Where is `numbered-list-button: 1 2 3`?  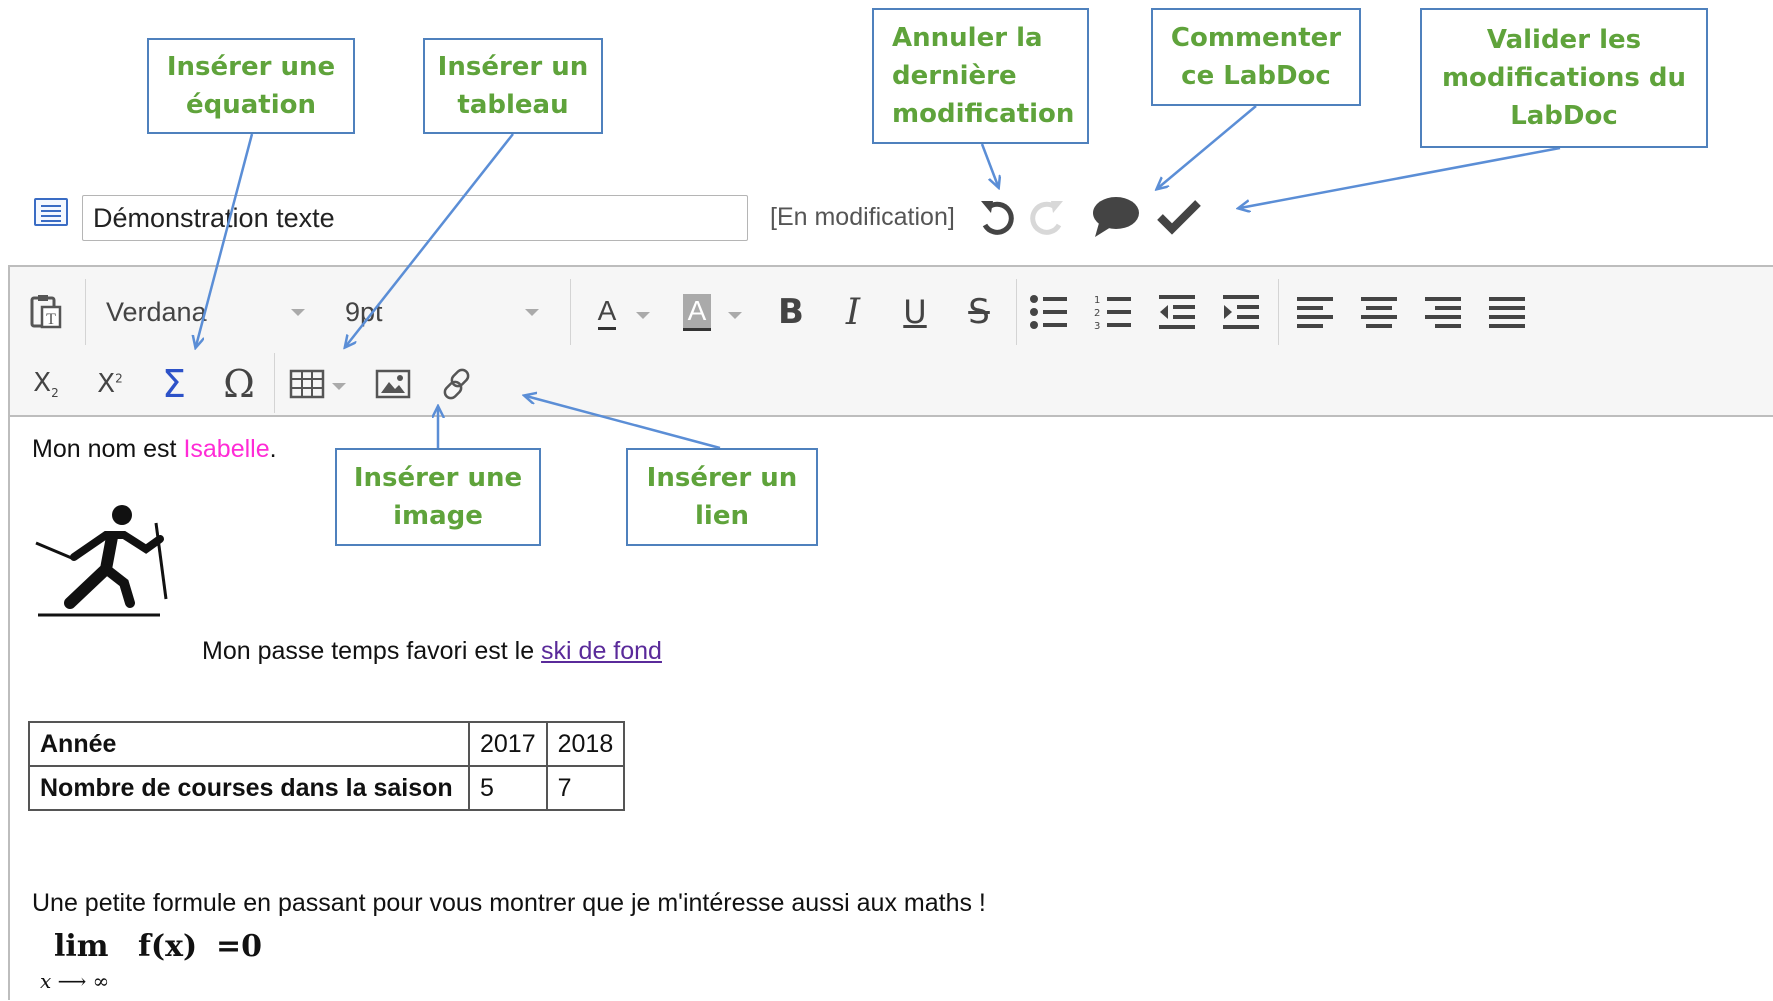
numbered-list-button: 1 2 3 is located at coordinates (1113, 312).